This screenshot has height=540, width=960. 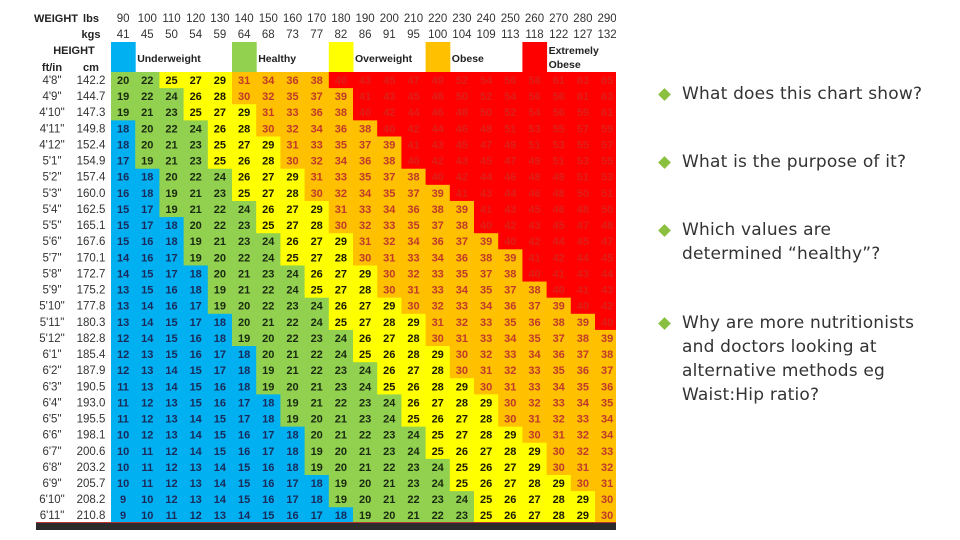 I want to click on height-cm: 142.2, so click(x=91, y=81).